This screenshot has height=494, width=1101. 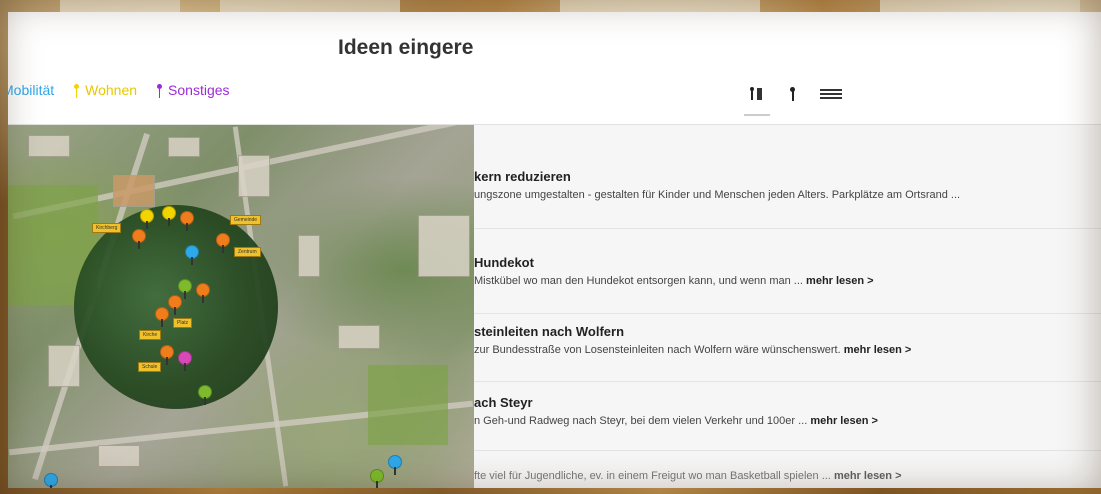 I want to click on map-label: Zentrum, so click(x=247, y=252).